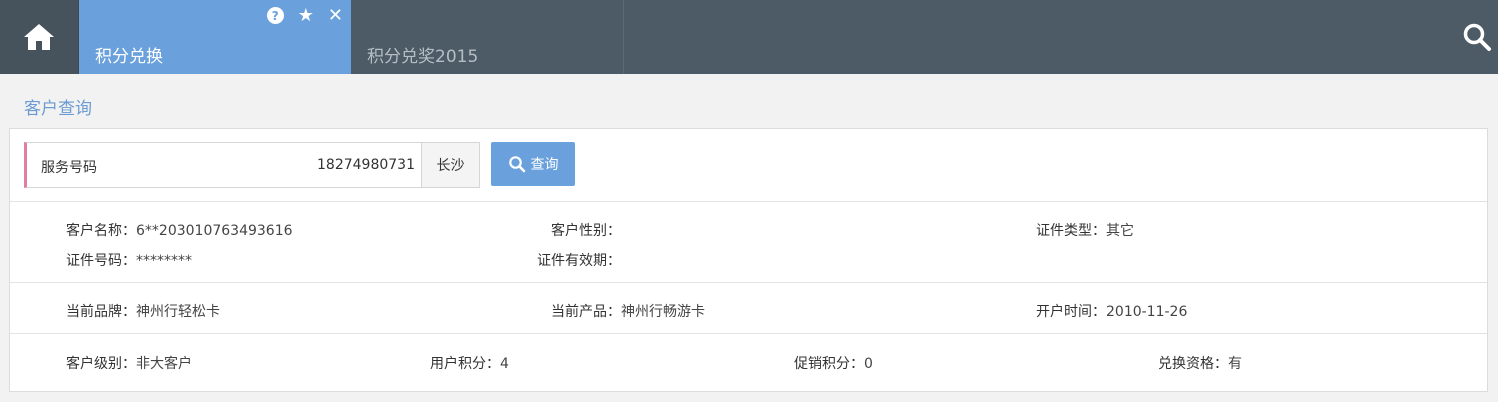 This screenshot has height=402, width=1498. I want to click on service-number-input: 18274980731, so click(366, 165).